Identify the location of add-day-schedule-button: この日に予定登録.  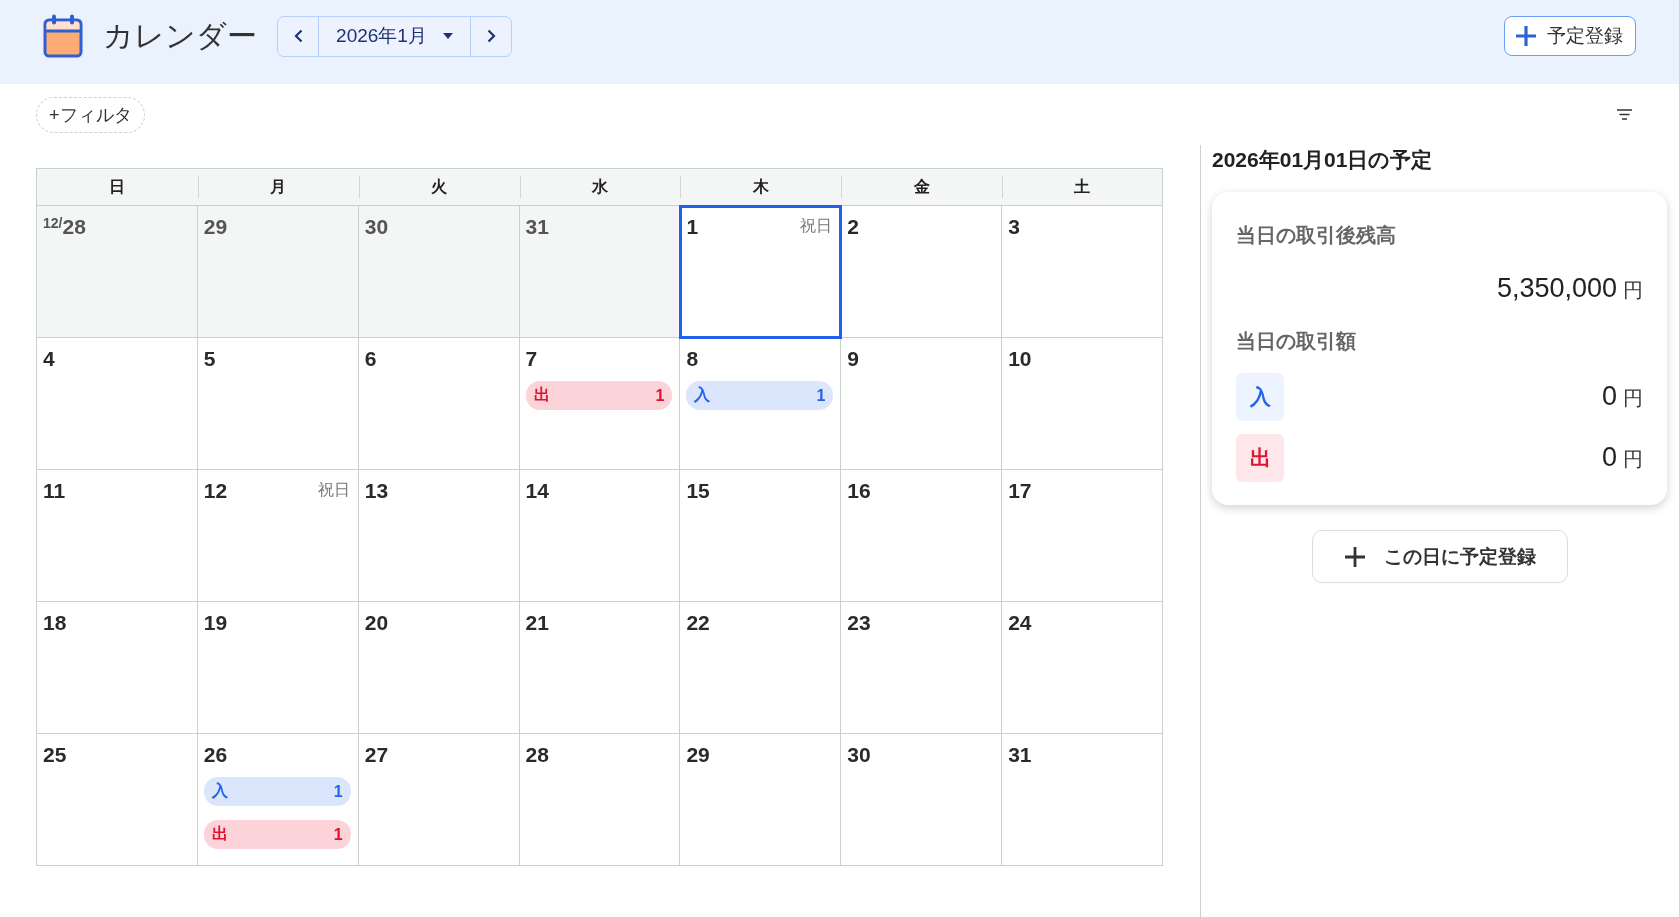
(1439, 556).